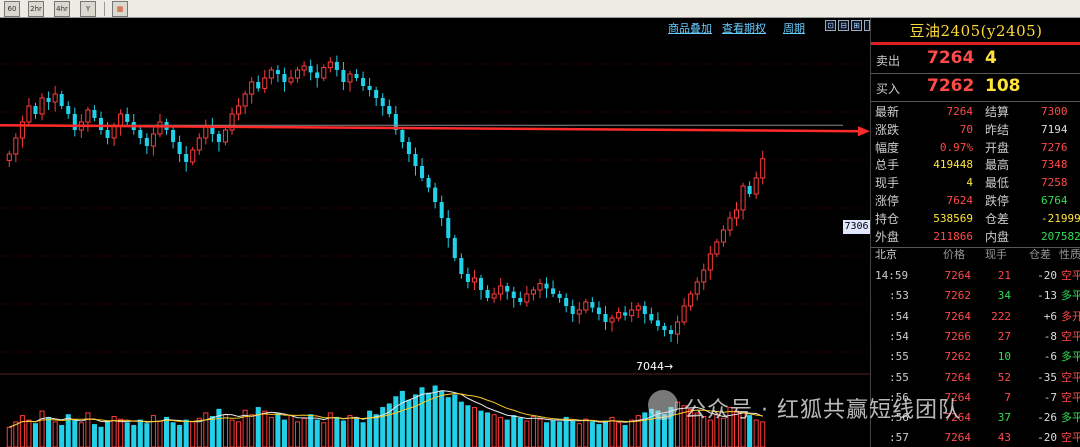  I want to click on period-year-button: Y, so click(88, 9).